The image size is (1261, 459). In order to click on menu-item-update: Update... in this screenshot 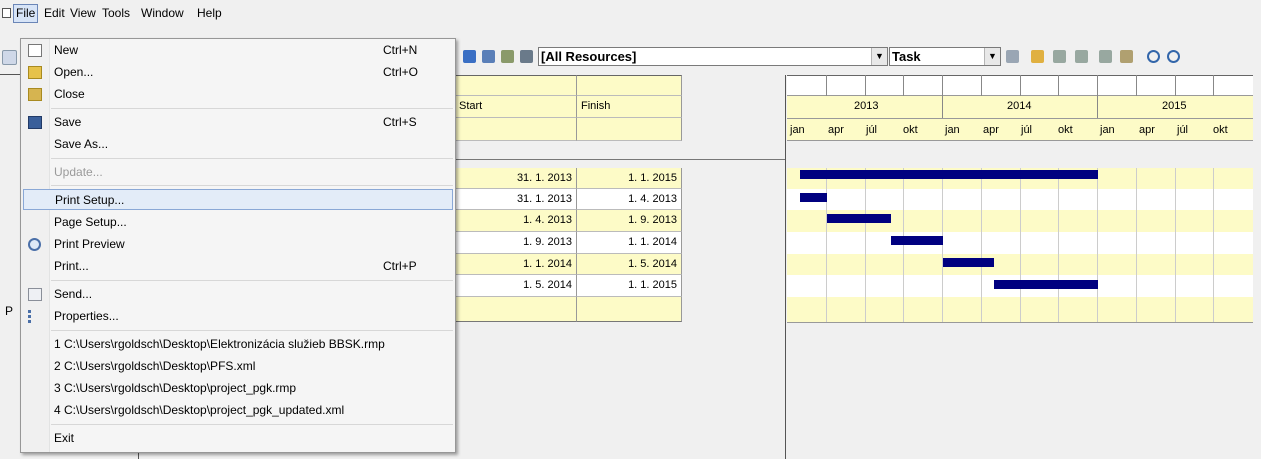, I will do `click(238, 172)`.